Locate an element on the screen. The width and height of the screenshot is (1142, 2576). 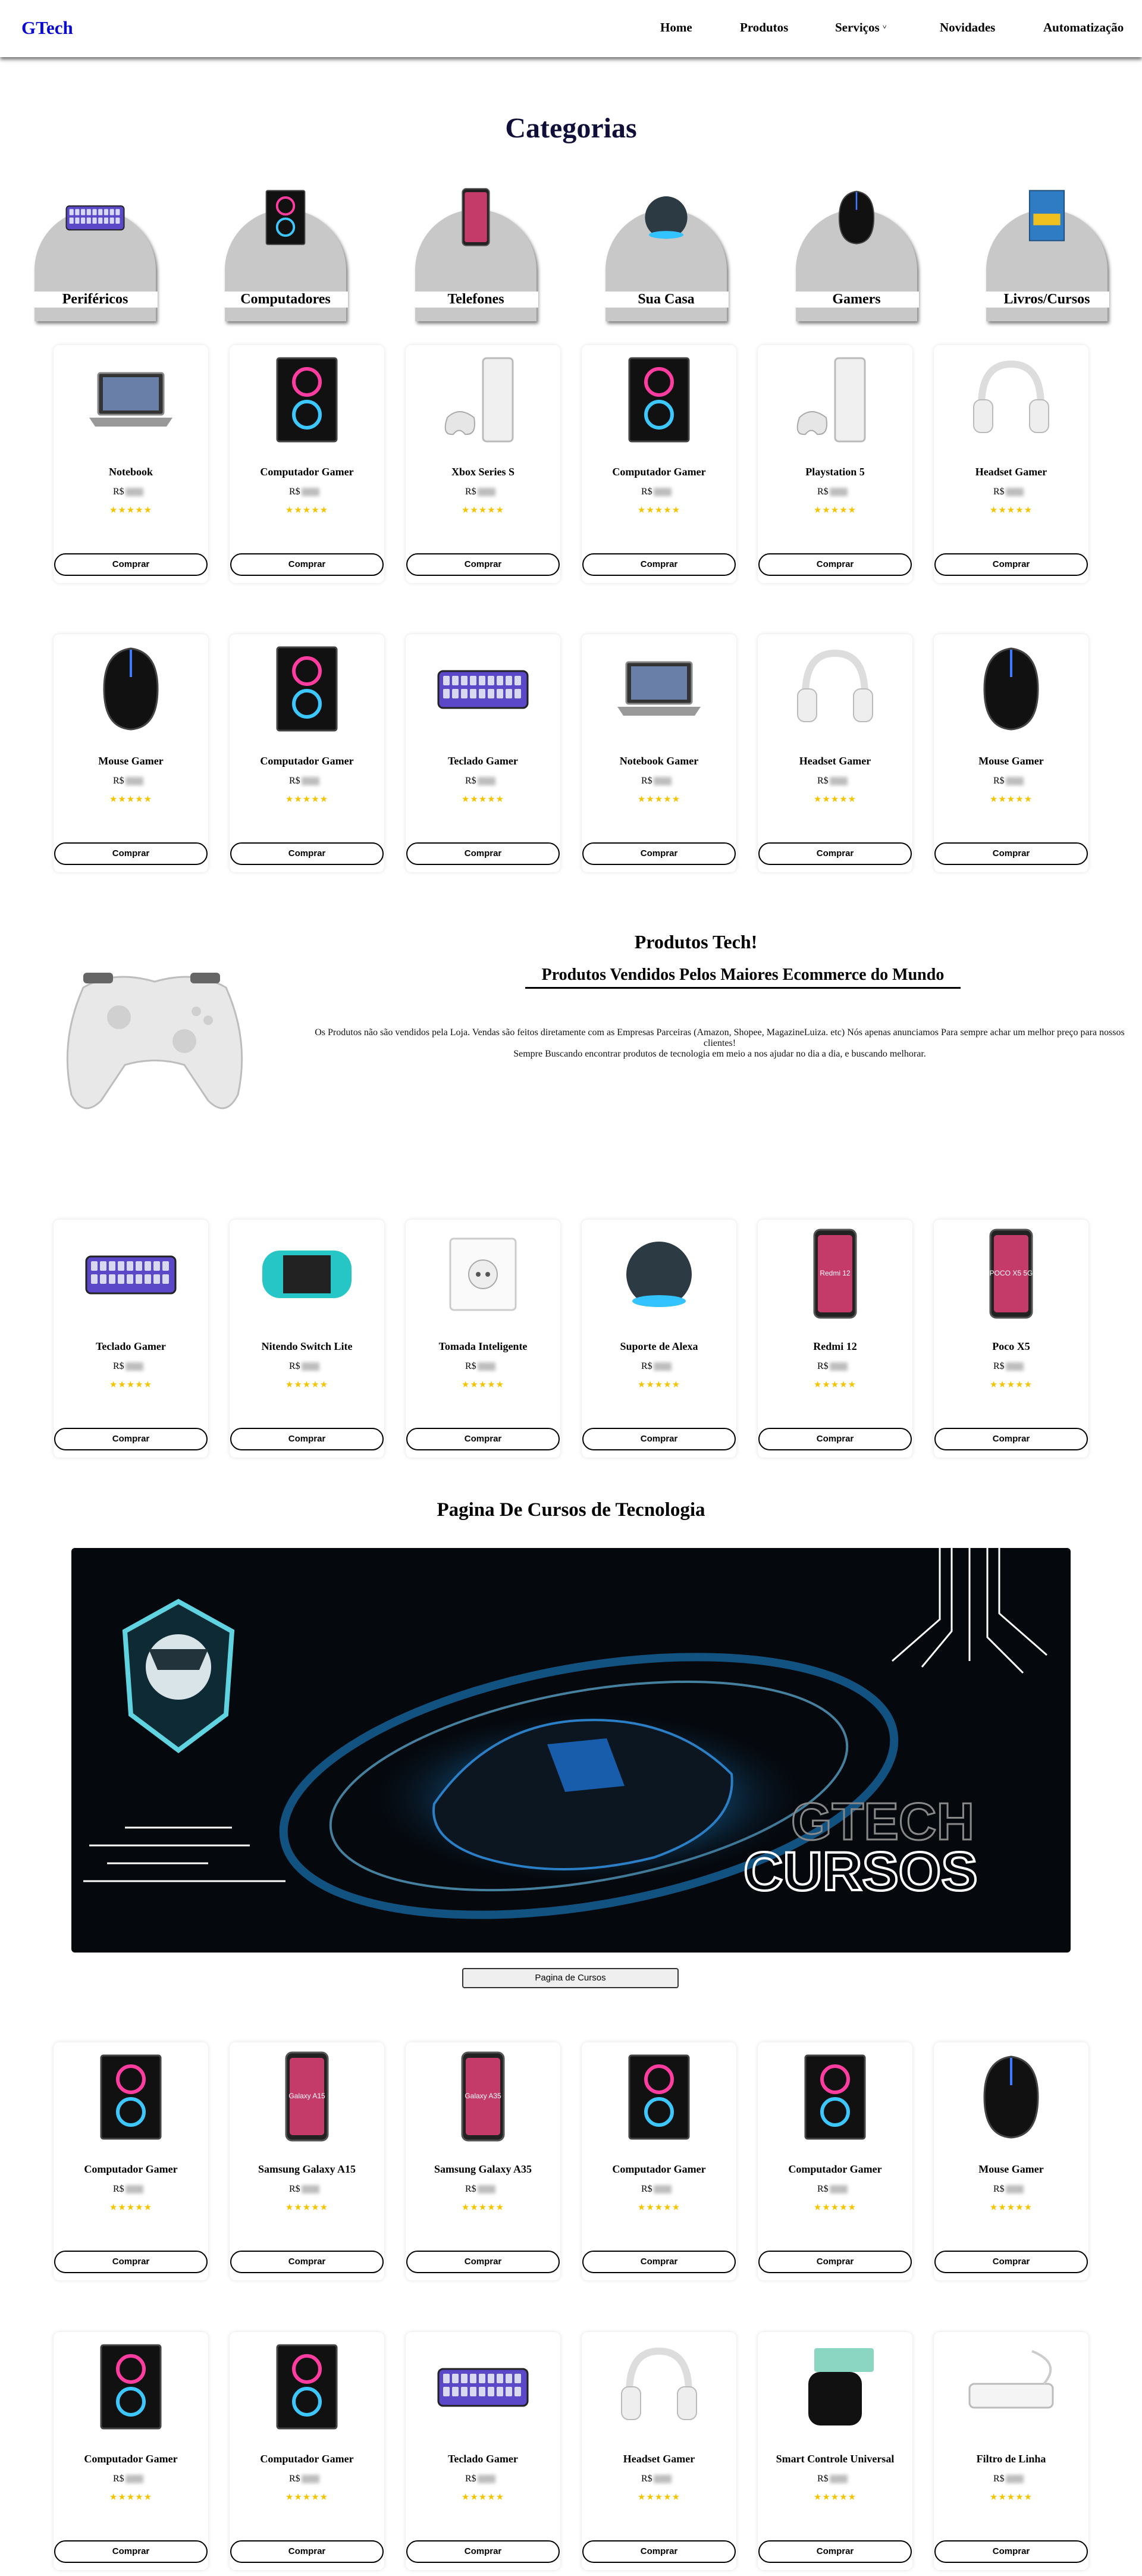
product-name: Poco X5 is located at coordinates (1011, 1346).